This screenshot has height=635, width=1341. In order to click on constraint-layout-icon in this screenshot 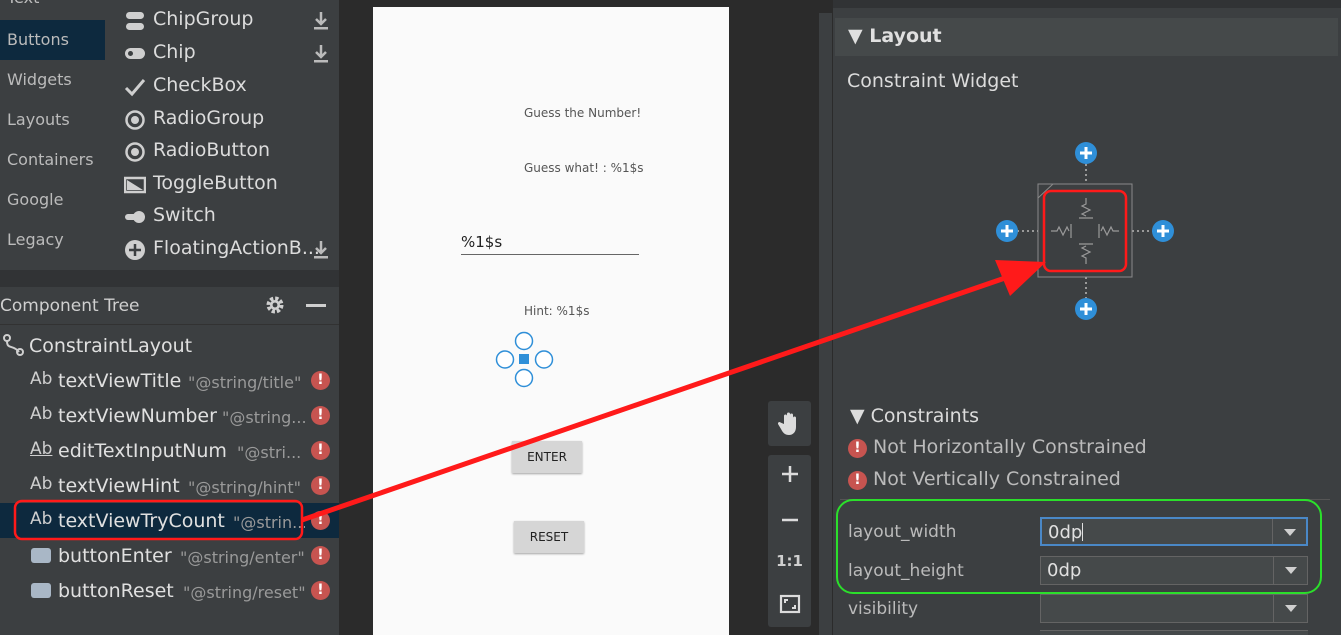, I will do `click(14, 347)`.